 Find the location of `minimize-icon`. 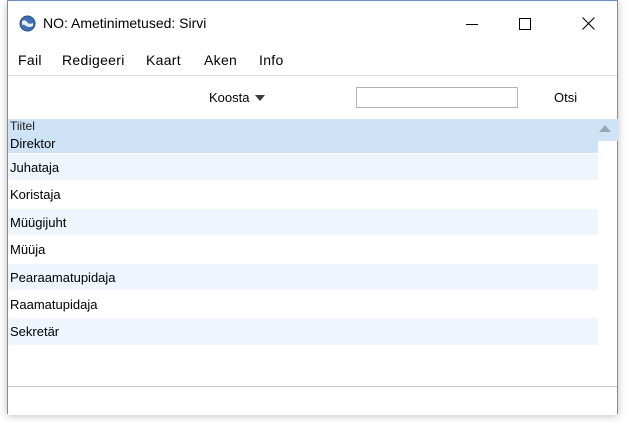

minimize-icon is located at coordinates (472, 24).